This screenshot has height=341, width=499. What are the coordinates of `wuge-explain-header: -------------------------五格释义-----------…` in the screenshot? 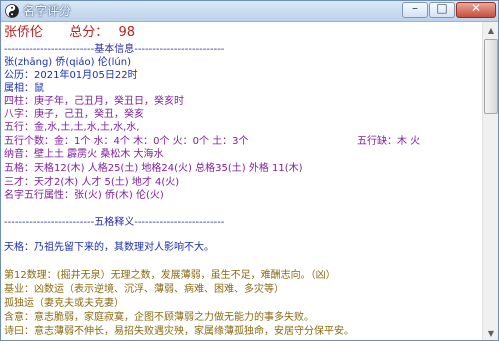 It's located at (114, 222).